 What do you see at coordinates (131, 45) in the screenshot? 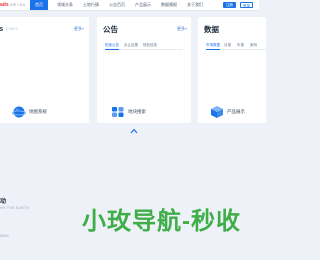
I see `tab-transfer-result: 出让结果` at bounding box center [131, 45].